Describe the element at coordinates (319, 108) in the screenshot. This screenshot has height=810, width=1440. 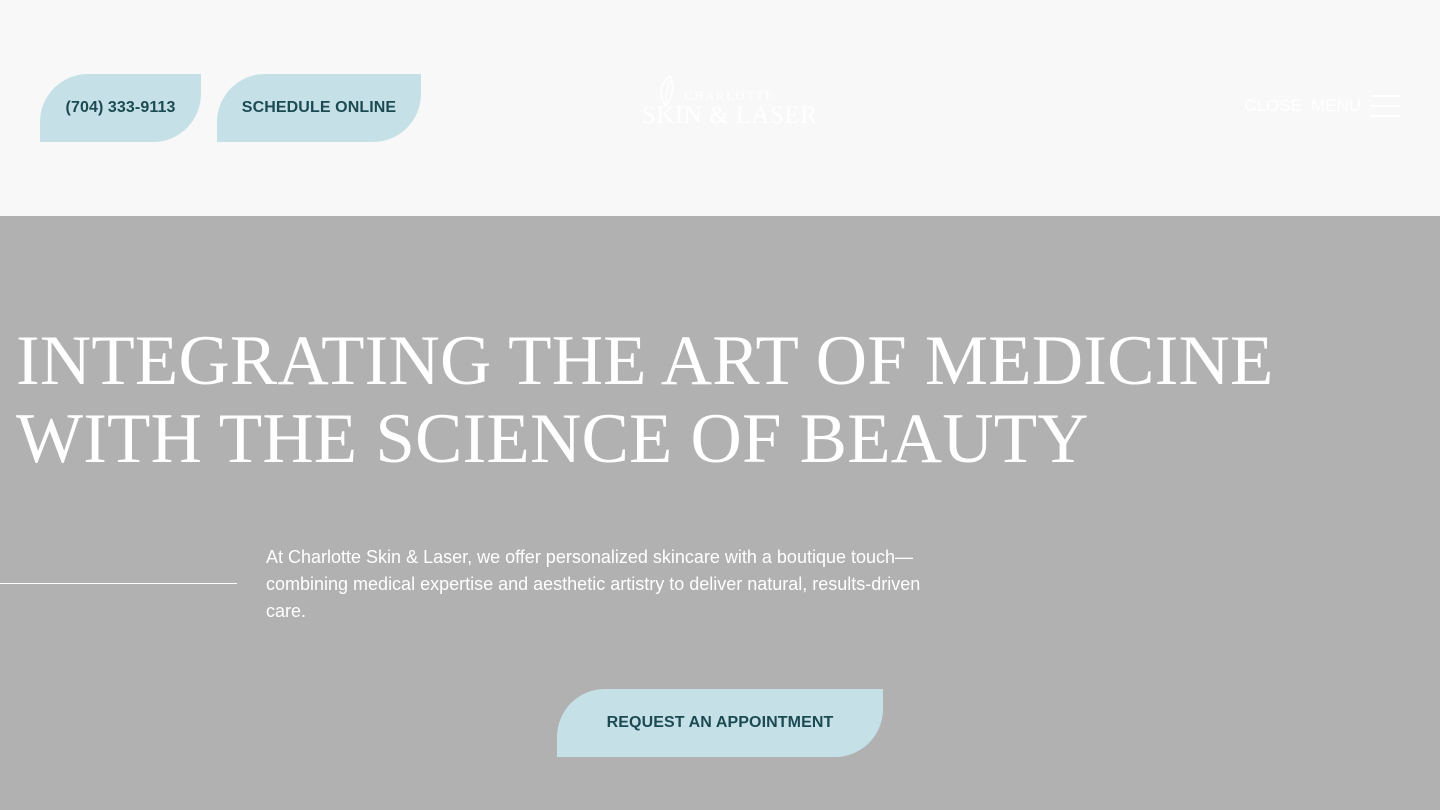
I see `schedule-online-button: SCHEDULE ONLINE` at that location.